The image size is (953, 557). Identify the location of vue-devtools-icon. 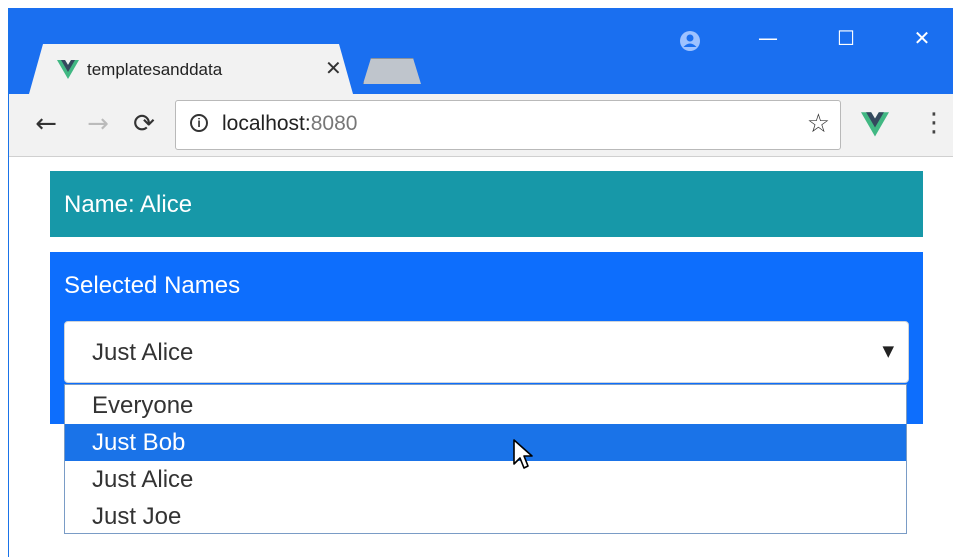
(875, 125).